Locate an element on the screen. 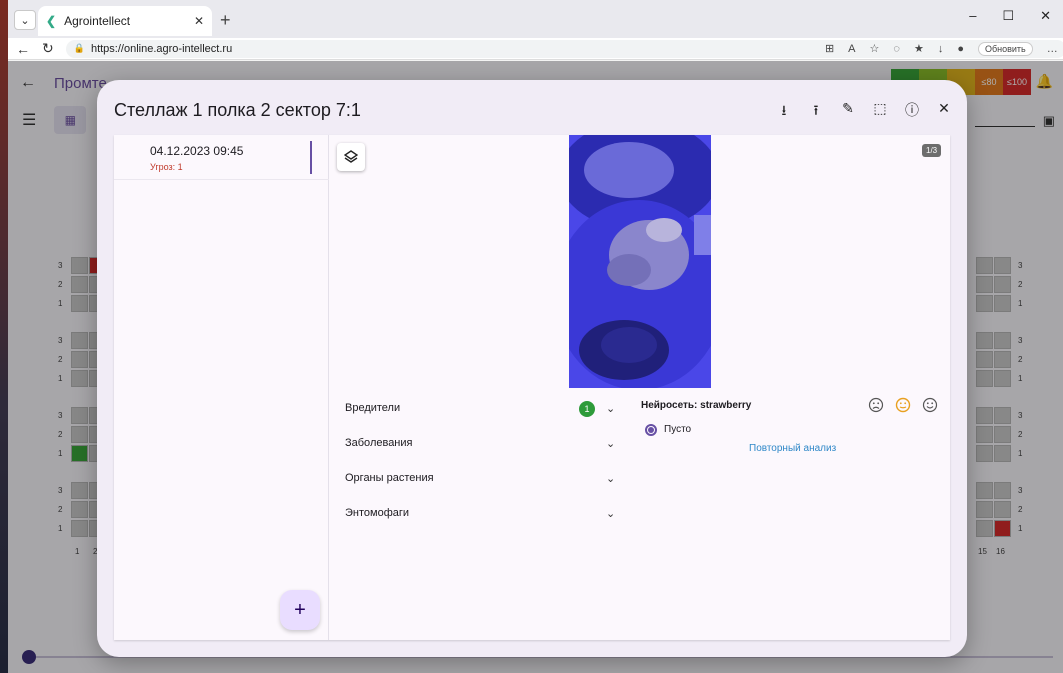  minimize-icon: – is located at coordinates (972, 16).